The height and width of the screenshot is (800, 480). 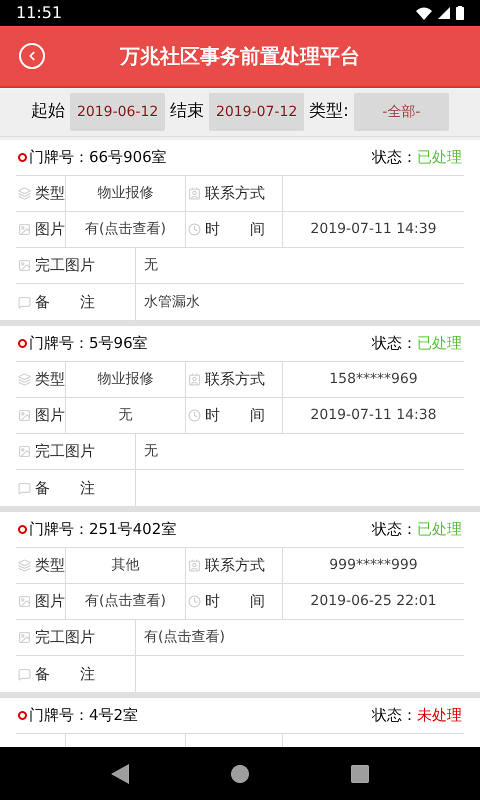 I want to click on back-button, so click(x=32, y=56).